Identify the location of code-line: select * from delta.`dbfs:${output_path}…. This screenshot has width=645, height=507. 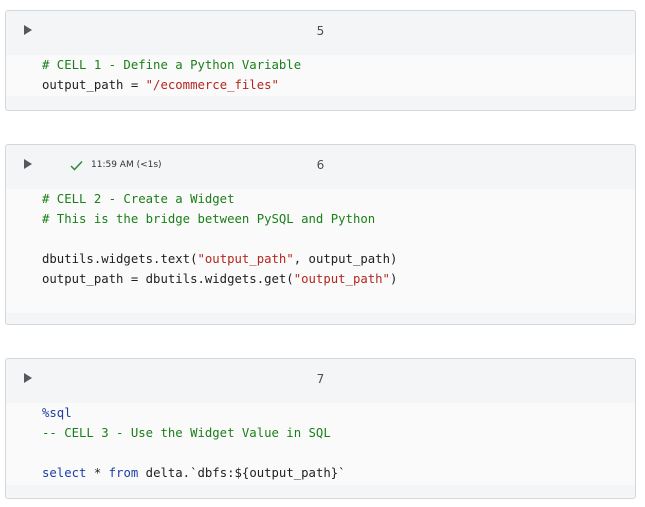
(338, 473).